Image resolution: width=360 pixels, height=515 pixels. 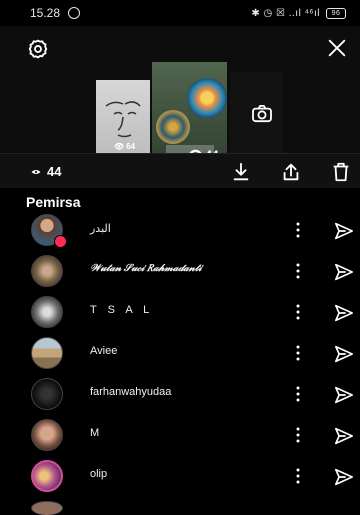 What do you see at coordinates (180, 312) in the screenshot?
I see `viewer-row: T S A L` at bounding box center [180, 312].